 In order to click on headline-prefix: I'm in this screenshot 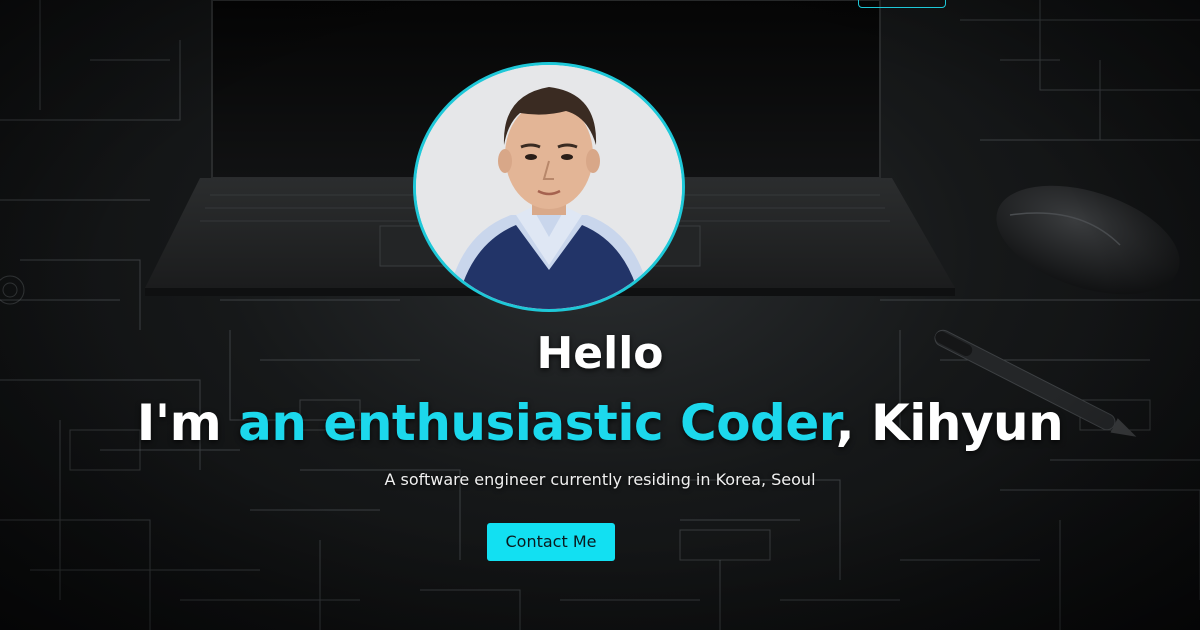, I will do `click(187, 423)`.